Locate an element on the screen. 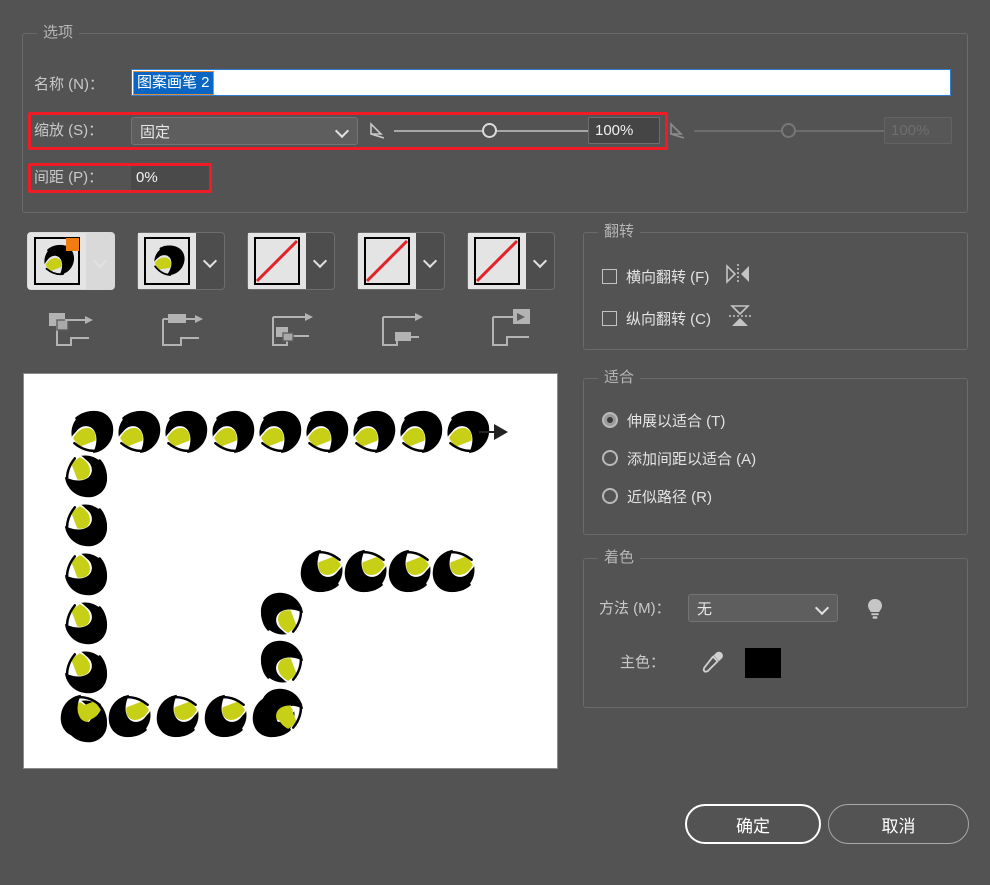 This screenshot has width=990, height=885. flip-vertical-icon is located at coordinates (740, 318).